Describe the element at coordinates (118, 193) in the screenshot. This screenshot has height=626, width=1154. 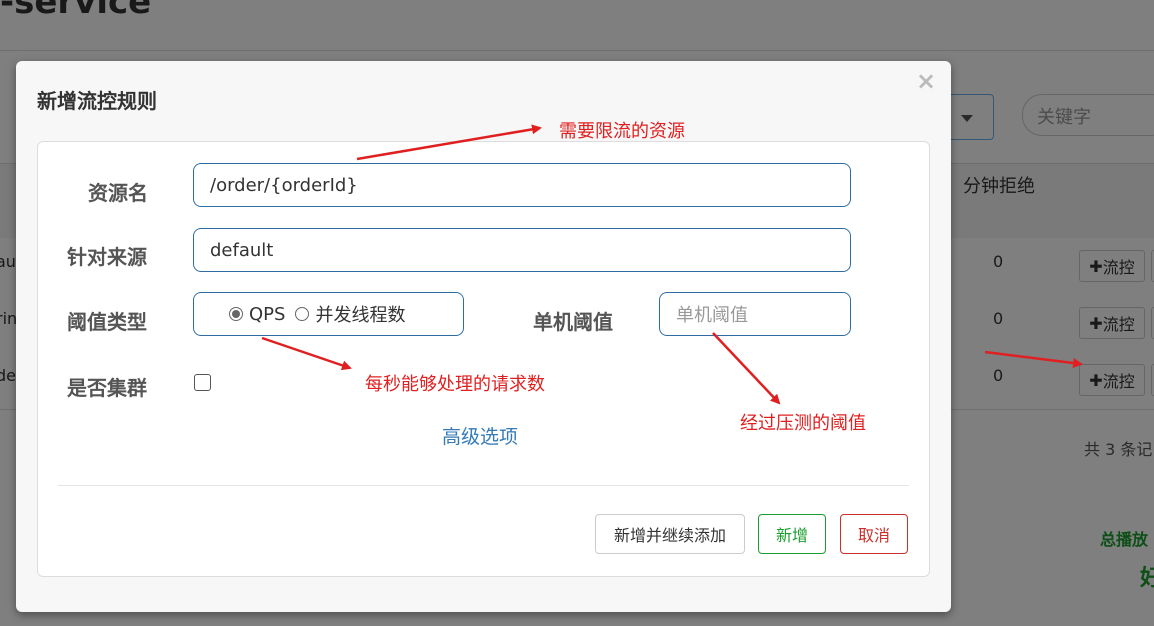
I see `resource-name-label: 资源名` at that location.